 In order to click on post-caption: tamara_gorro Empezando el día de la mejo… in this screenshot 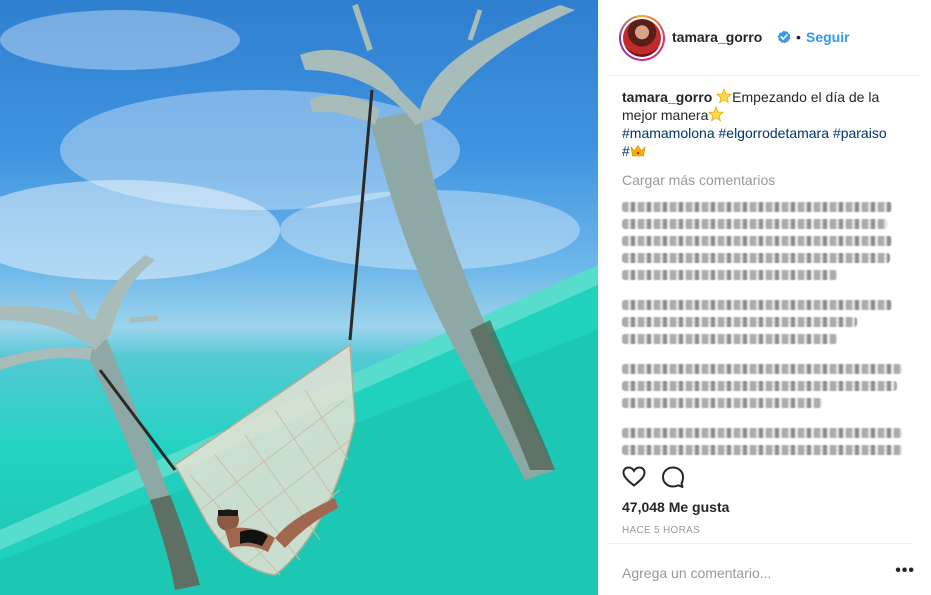, I will do `click(767, 124)`.